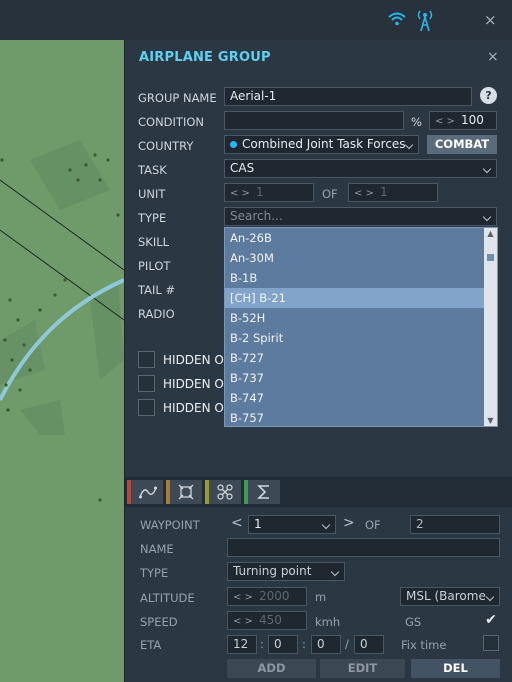 The image size is (512, 682). What do you see at coordinates (330, 194) in the screenshot?
I see `unit-of-label: OF` at bounding box center [330, 194].